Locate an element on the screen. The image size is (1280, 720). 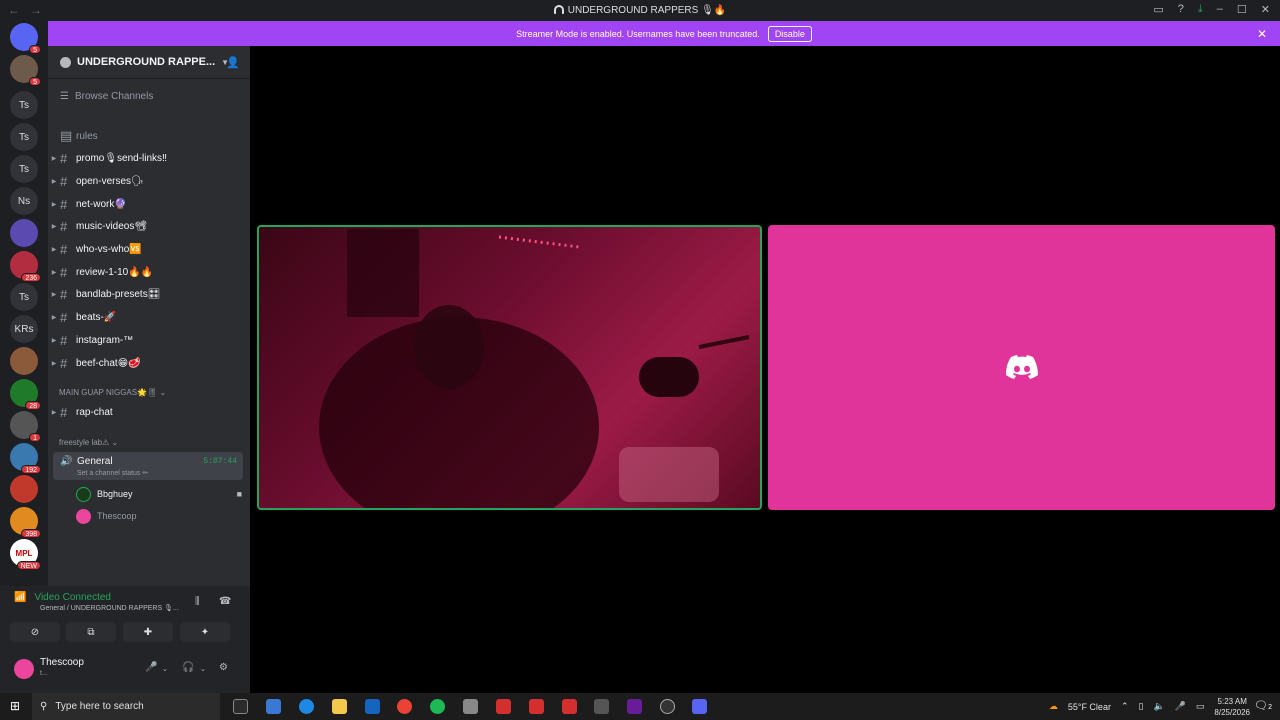
channel-status: Set a channel status ✏ is located at coordinates (112, 473).